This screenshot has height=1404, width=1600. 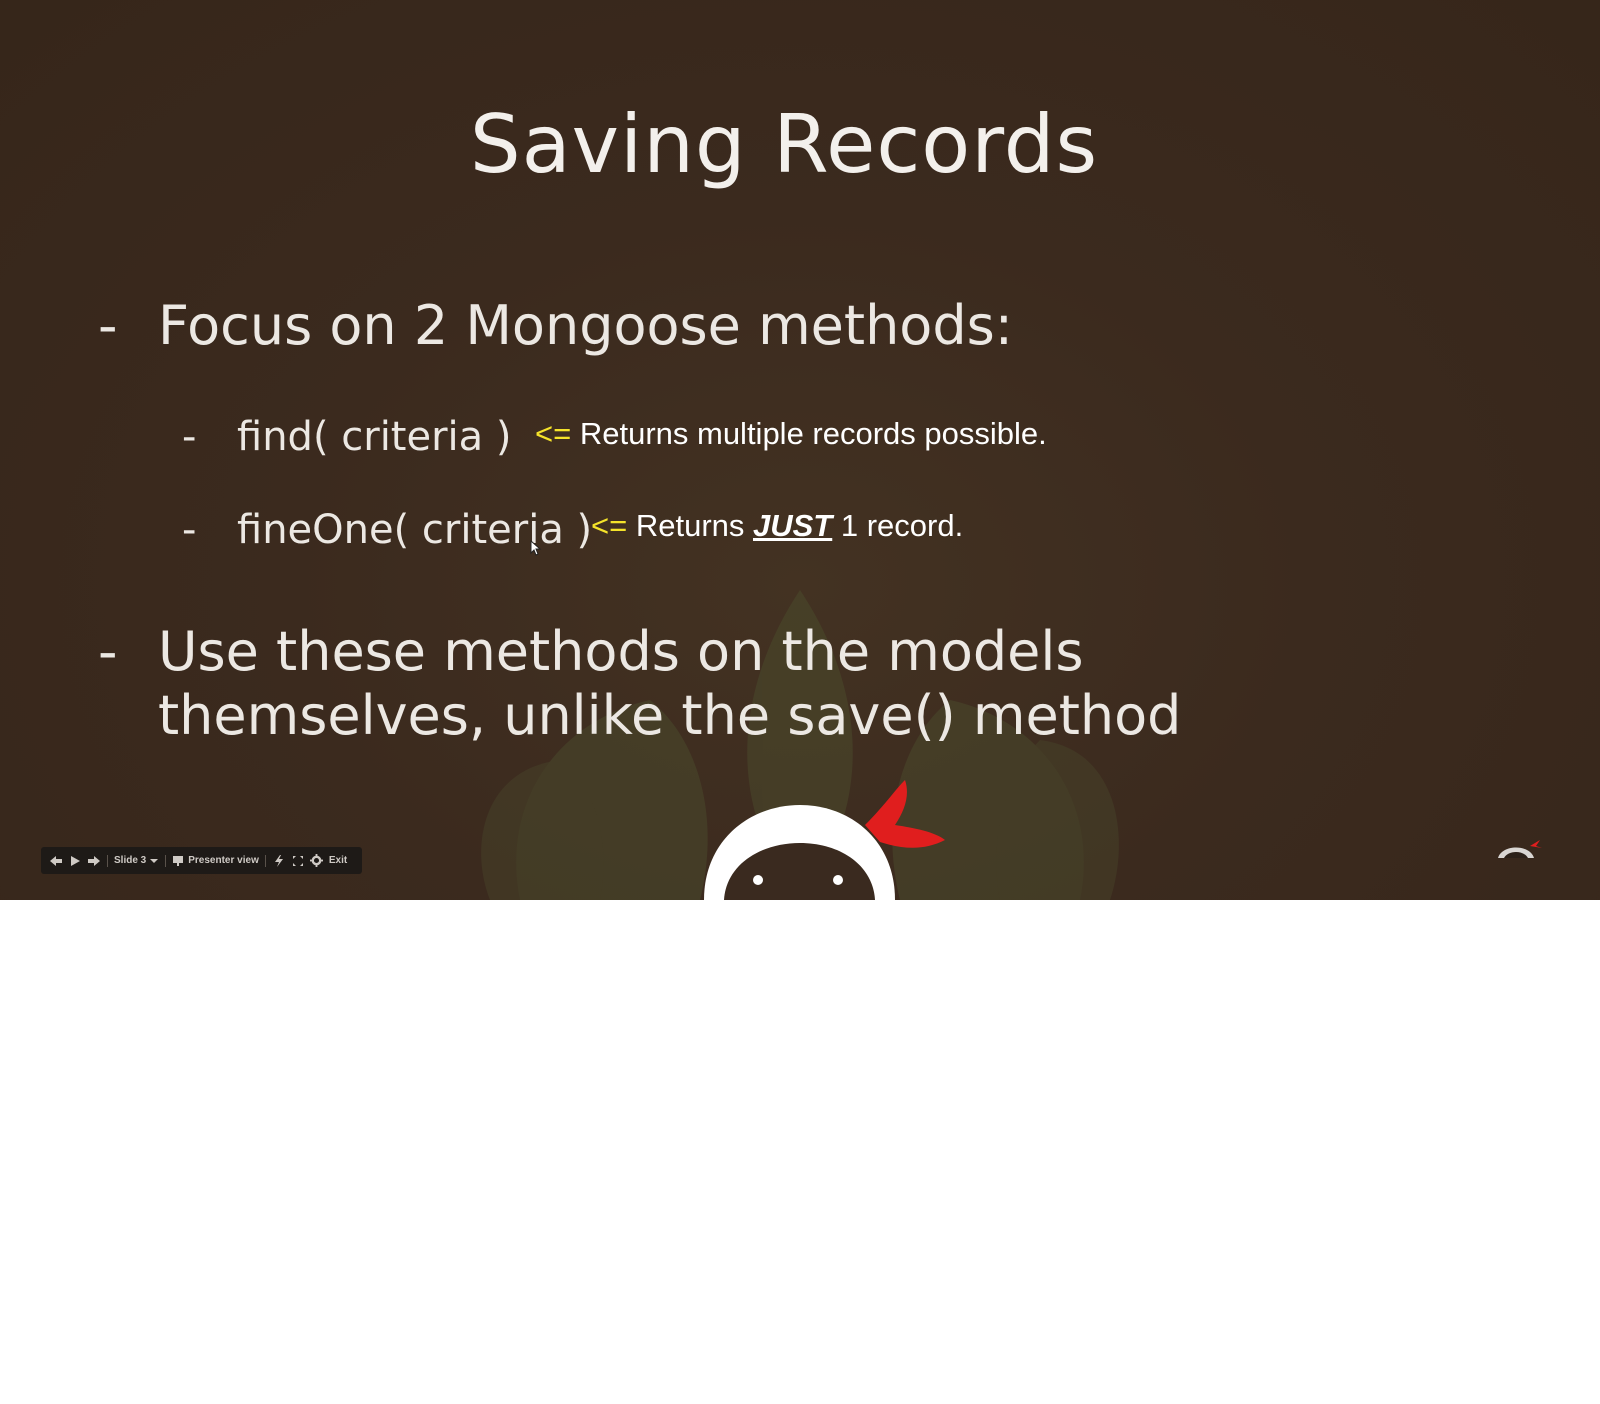 I want to click on fullscreen-button, so click(x=298, y=861).